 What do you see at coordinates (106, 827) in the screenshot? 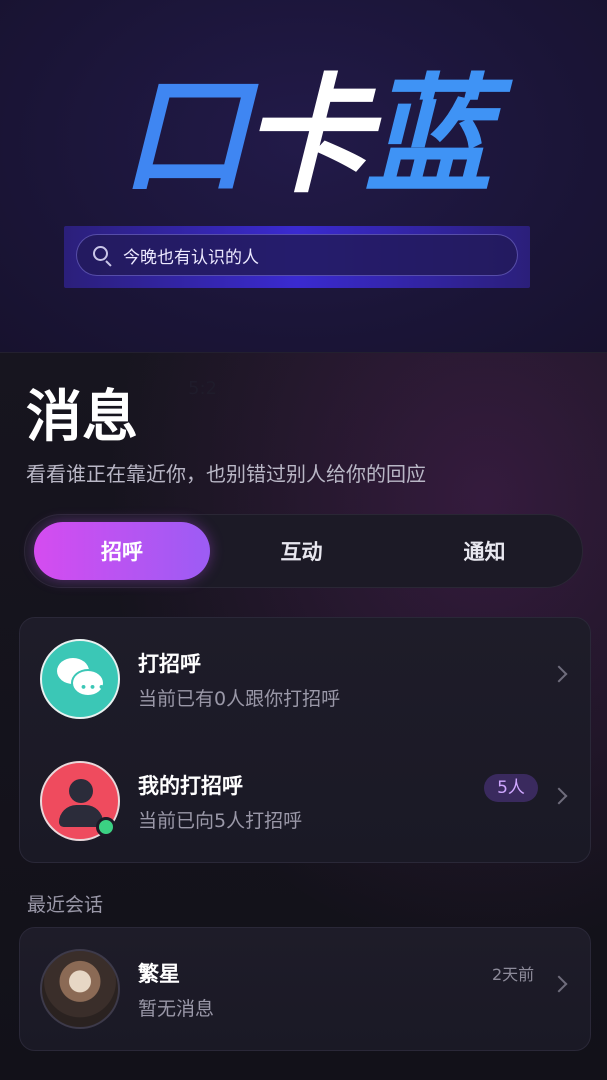
I see `online-status-dot` at bounding box center [106, 827].